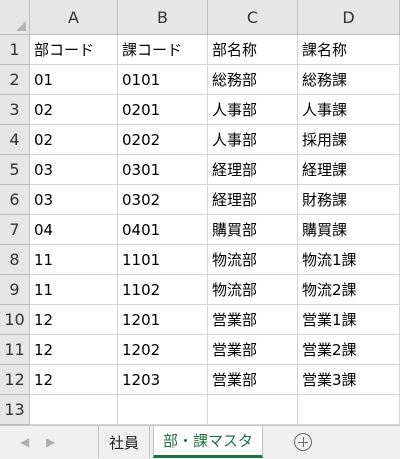 This screenshot has width=400, height=459. I want to click on cell-d: 経理課, so click(349, 170).